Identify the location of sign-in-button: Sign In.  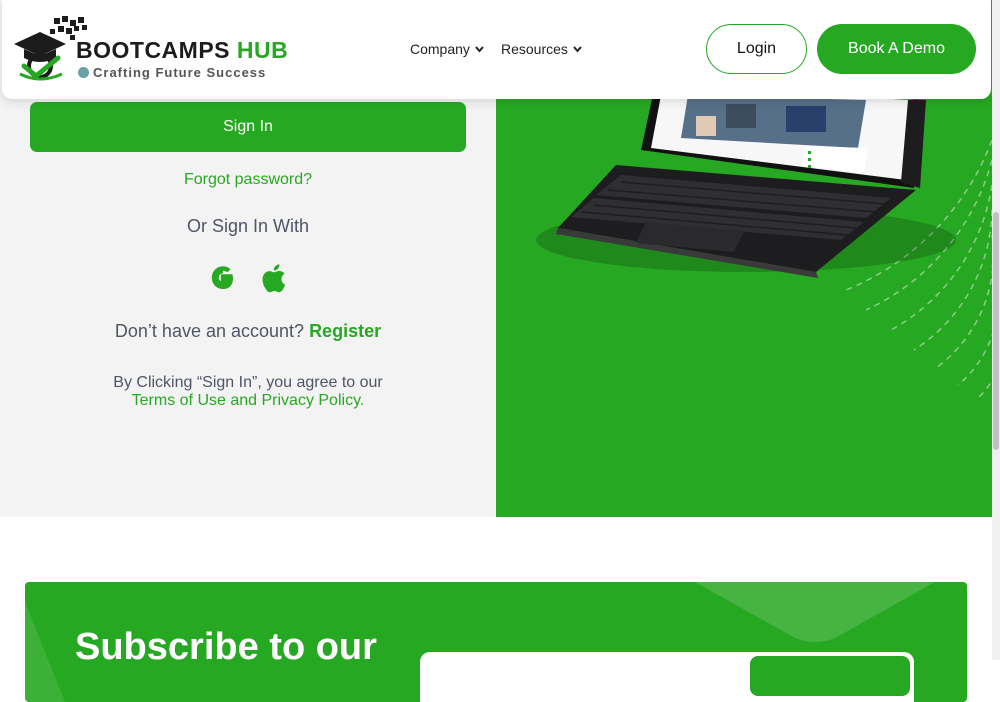
(248, 127).